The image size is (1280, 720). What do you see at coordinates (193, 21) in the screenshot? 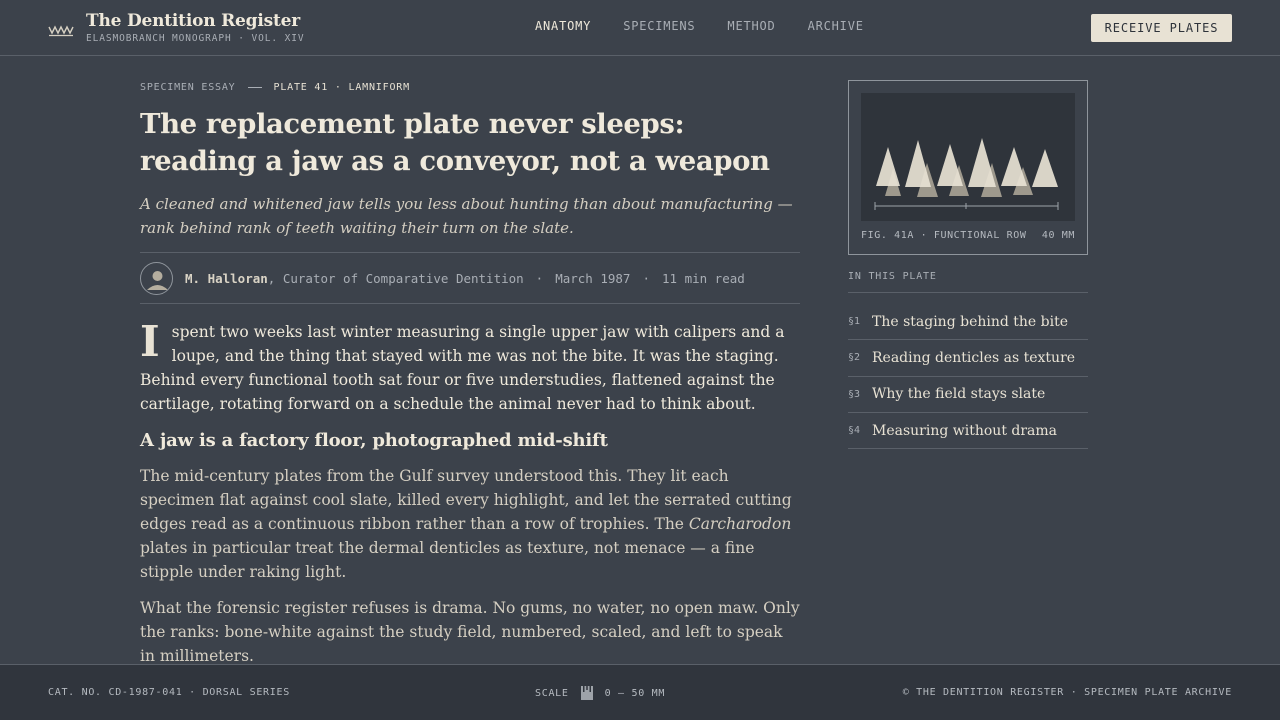
I see `site-title: The Dentition Register` at bounding box center [193, 21].